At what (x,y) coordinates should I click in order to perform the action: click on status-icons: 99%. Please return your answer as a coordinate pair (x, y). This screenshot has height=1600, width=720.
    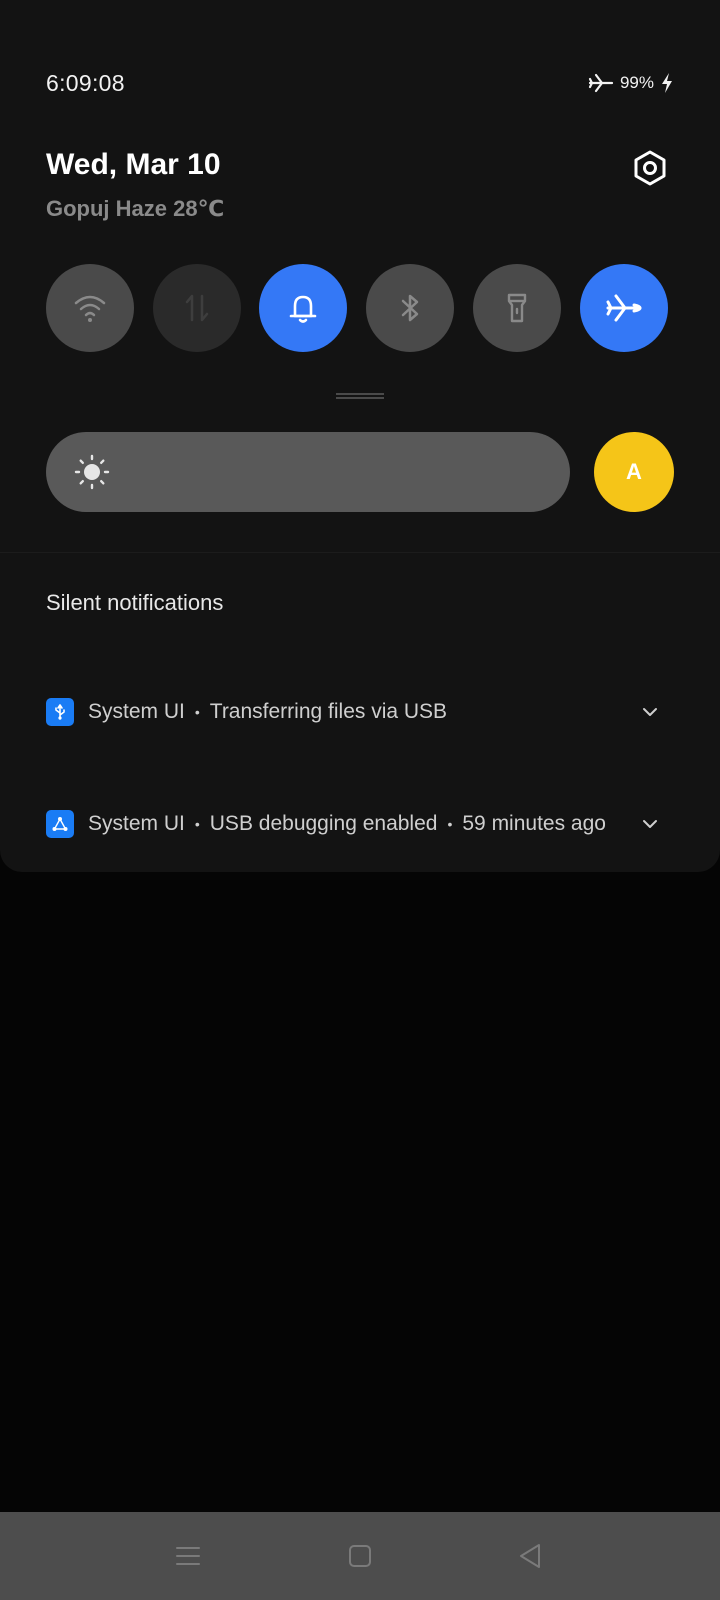
    Looking at the image, I should click on (631, 83).